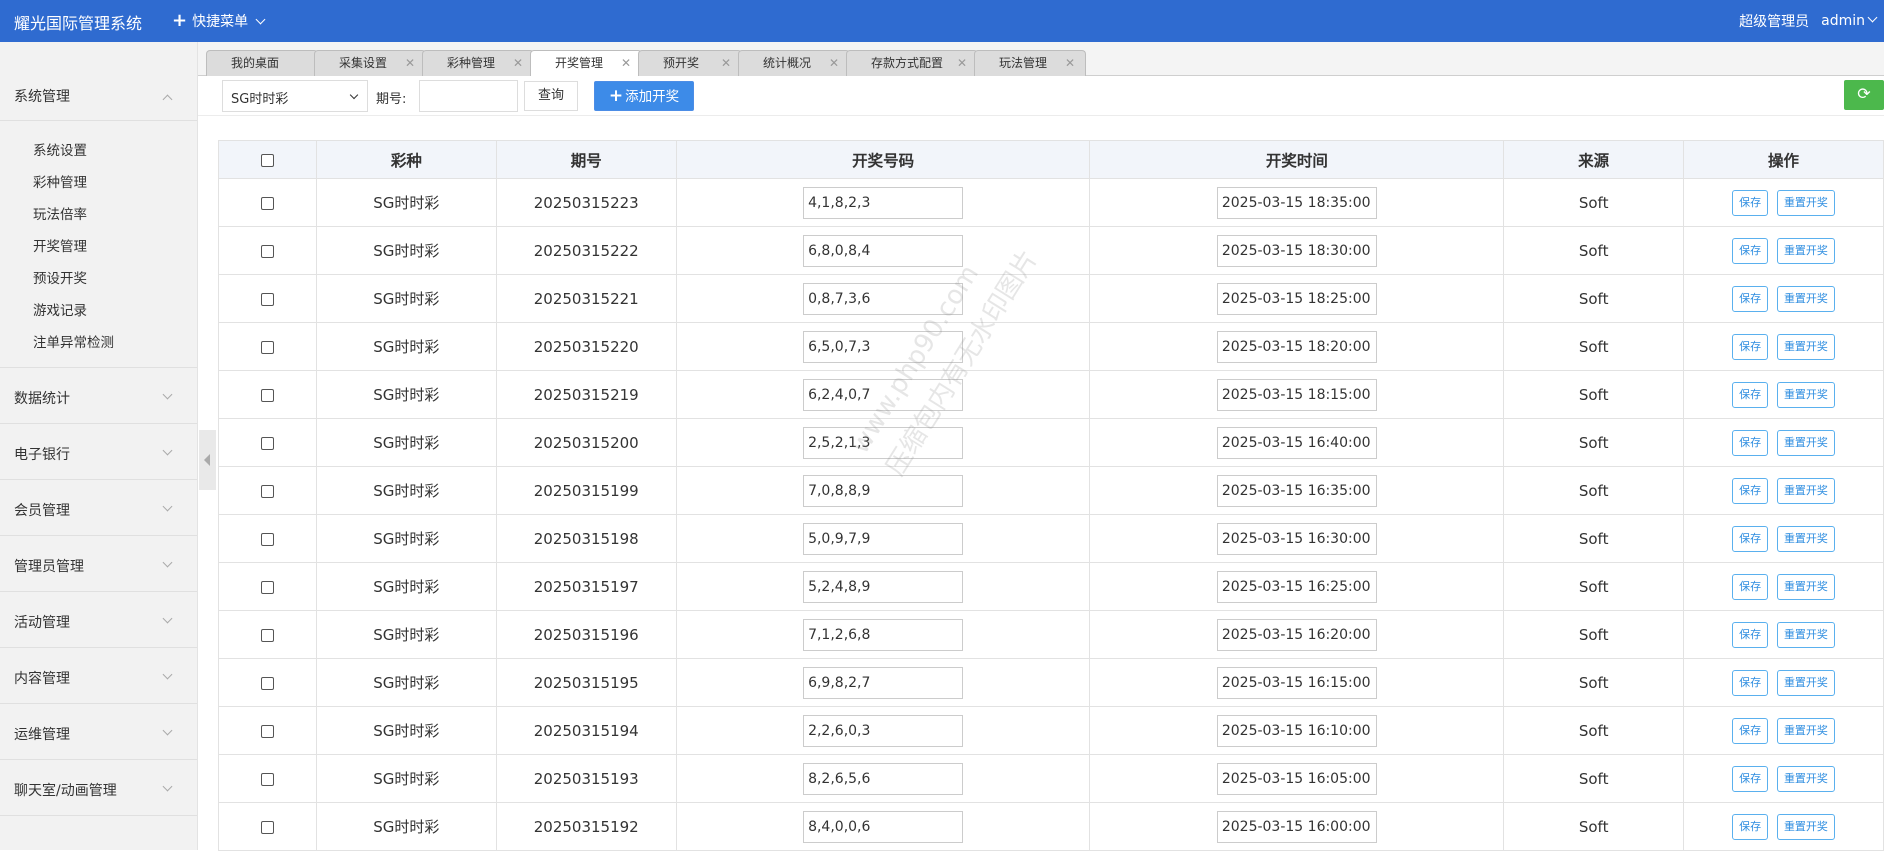 The width and height of the screenshot is (1884, 851). I want to click on menu-group: 聊天室/动画管理, so click(98, 788).